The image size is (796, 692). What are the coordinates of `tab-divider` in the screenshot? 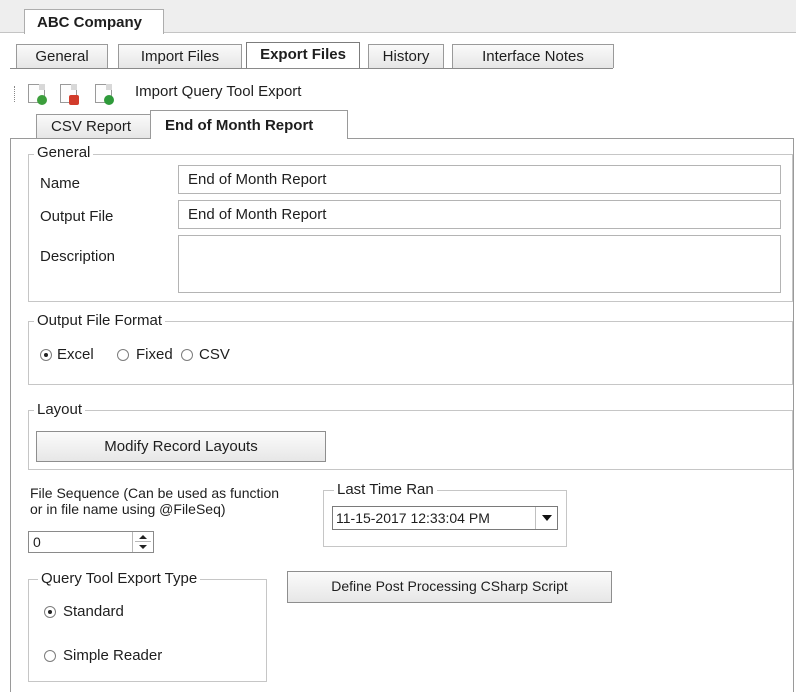 It's located at (311, 68).